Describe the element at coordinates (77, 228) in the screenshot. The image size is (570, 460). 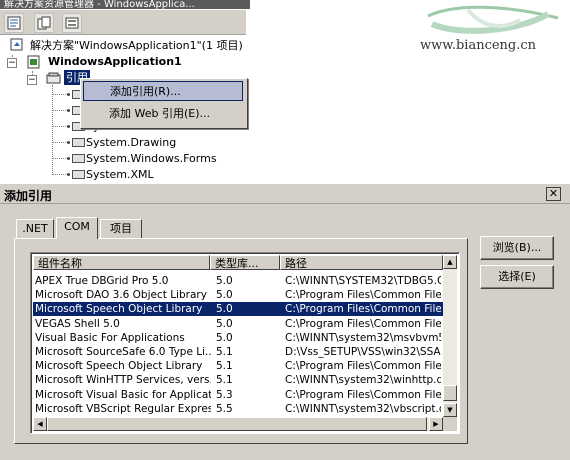
I see `tab-com: COM` at that location.